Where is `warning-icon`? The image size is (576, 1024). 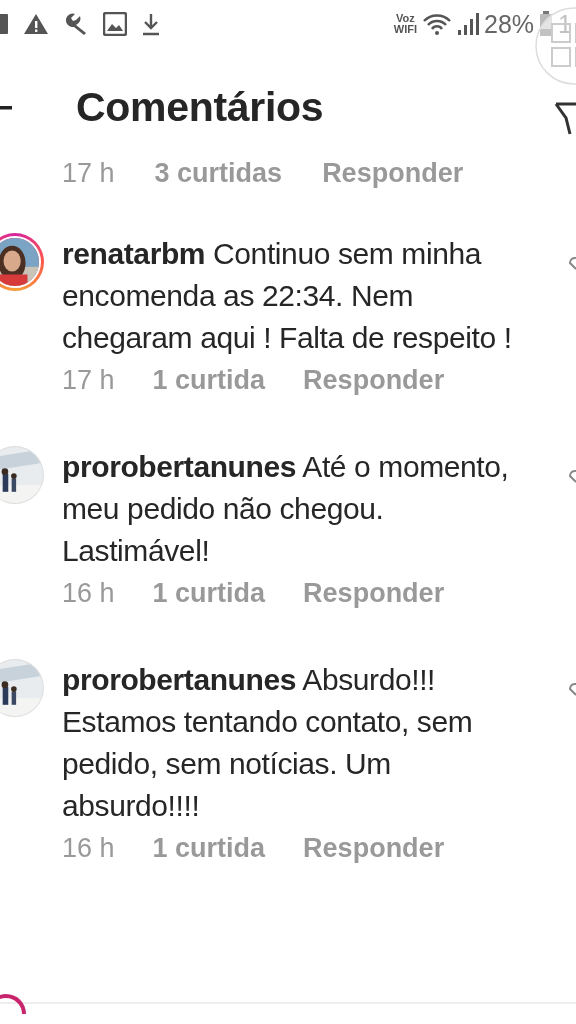 warning-icon is located at coordinates (36, 24).